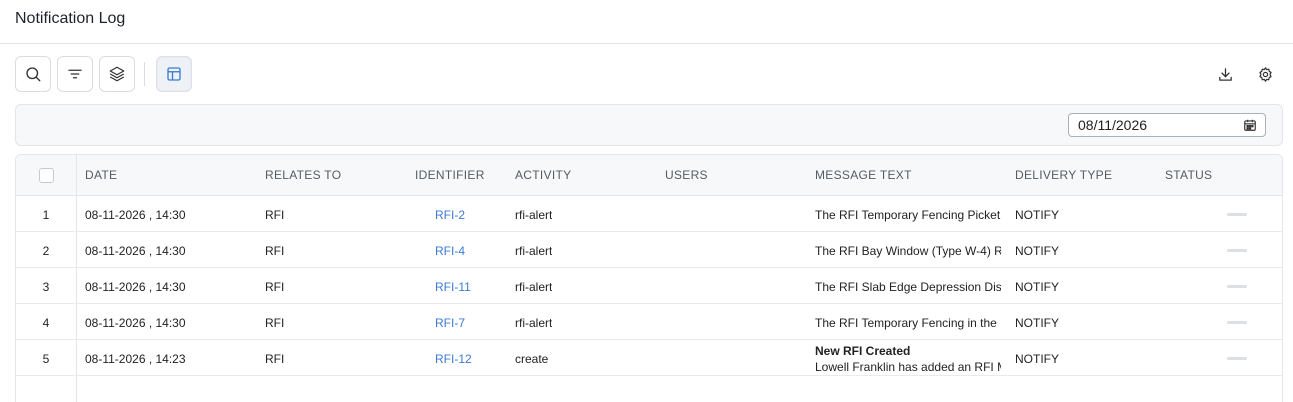  Describe the element at coordinates (649, 125) in the screenshot. I see `filter-bar: 08/11/2026` at that location.